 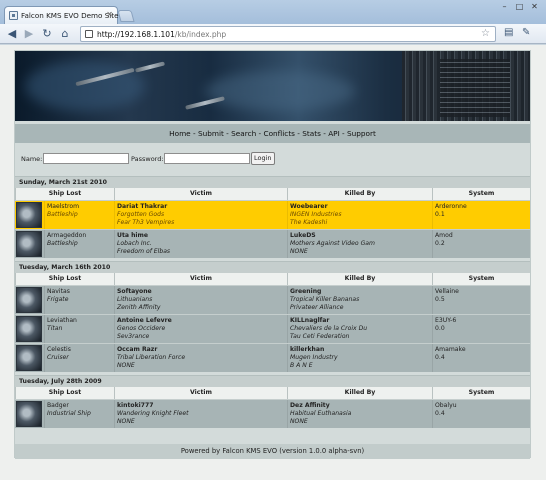 What do you see at coordinates (202, 207) in the screenshot?
I see `victim-name: Dariat Thakrar` at bounding box center [202, 207].